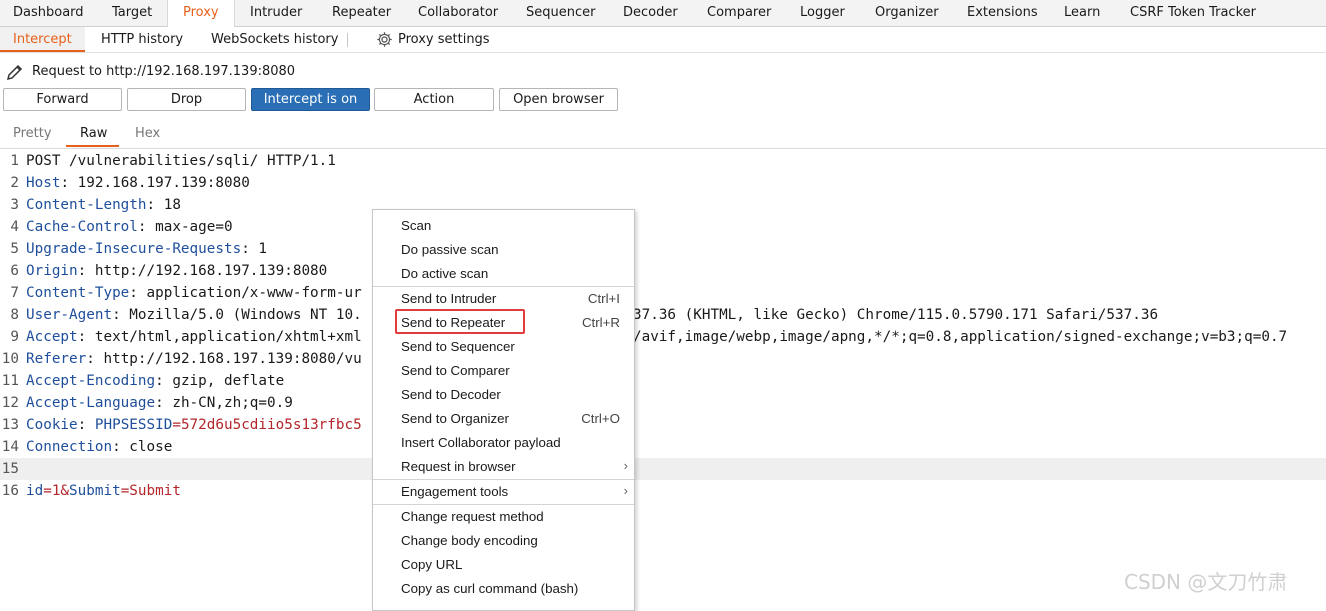 This screenshot has height=611, width=1326. I want to click on forward-button: Forward, so click(62, 99).